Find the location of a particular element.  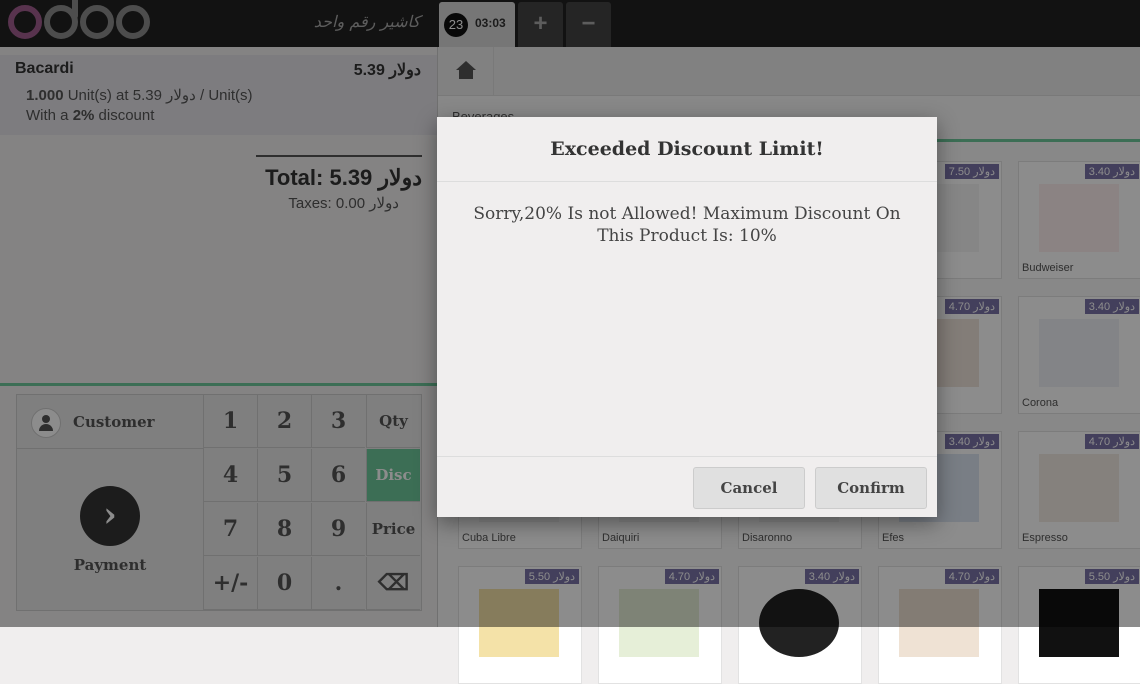

dialog-title: Exceeded Discount Limit! is located at coordinates (687, 149).